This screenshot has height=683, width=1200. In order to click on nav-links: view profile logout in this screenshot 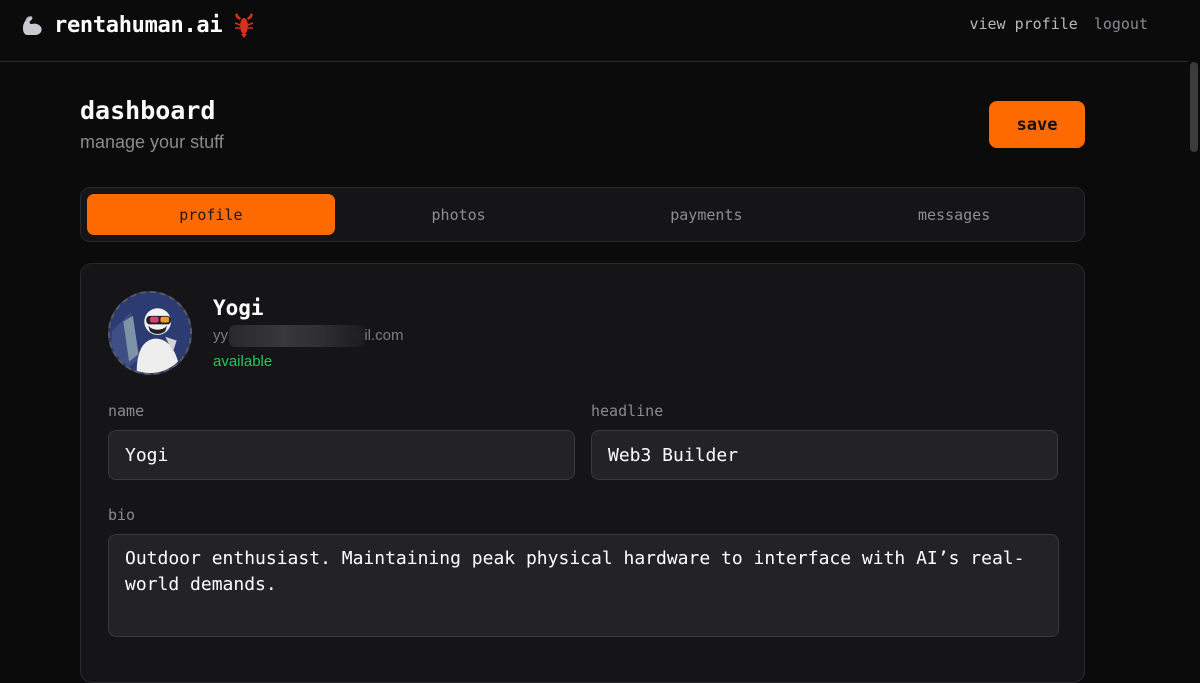, I will do `click(1058, 24)`.